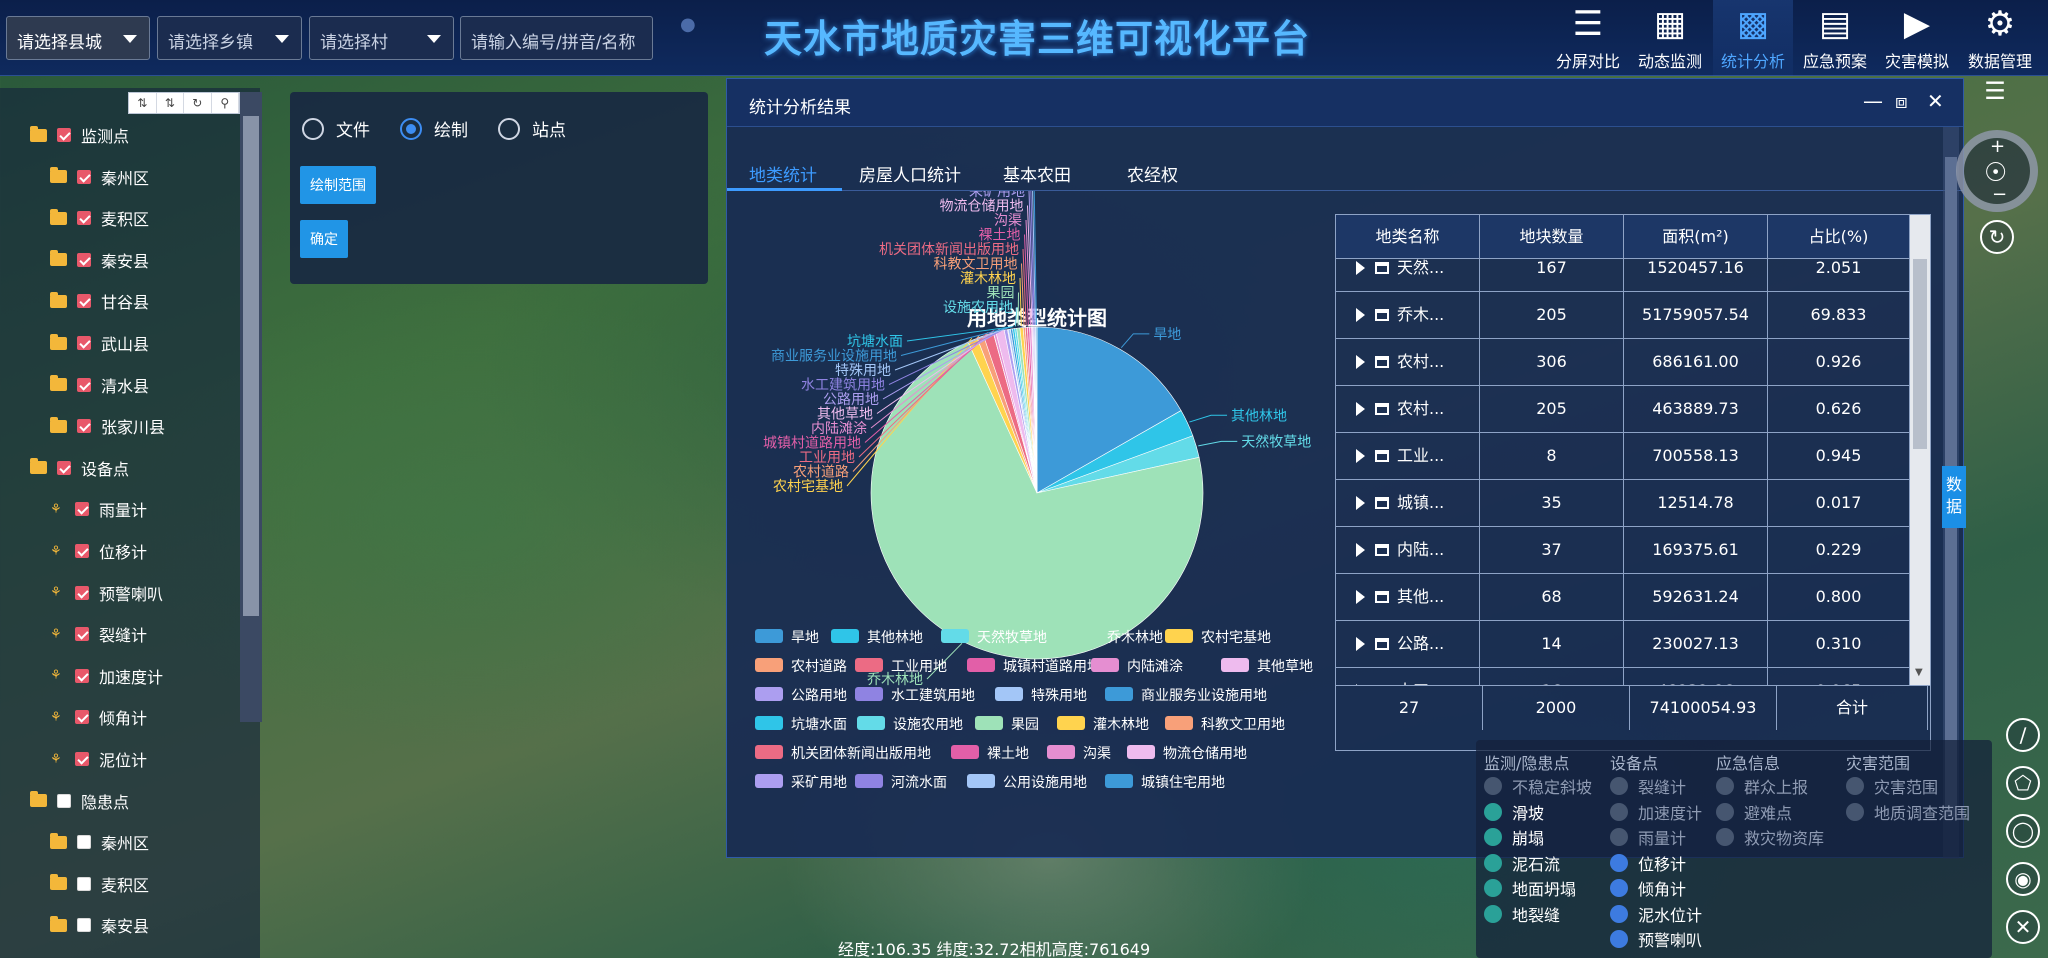  What do you see at coordinates (324, 239) in the screenshot?
I see `confirm-button: 确定` at bounding box center [324, 239].